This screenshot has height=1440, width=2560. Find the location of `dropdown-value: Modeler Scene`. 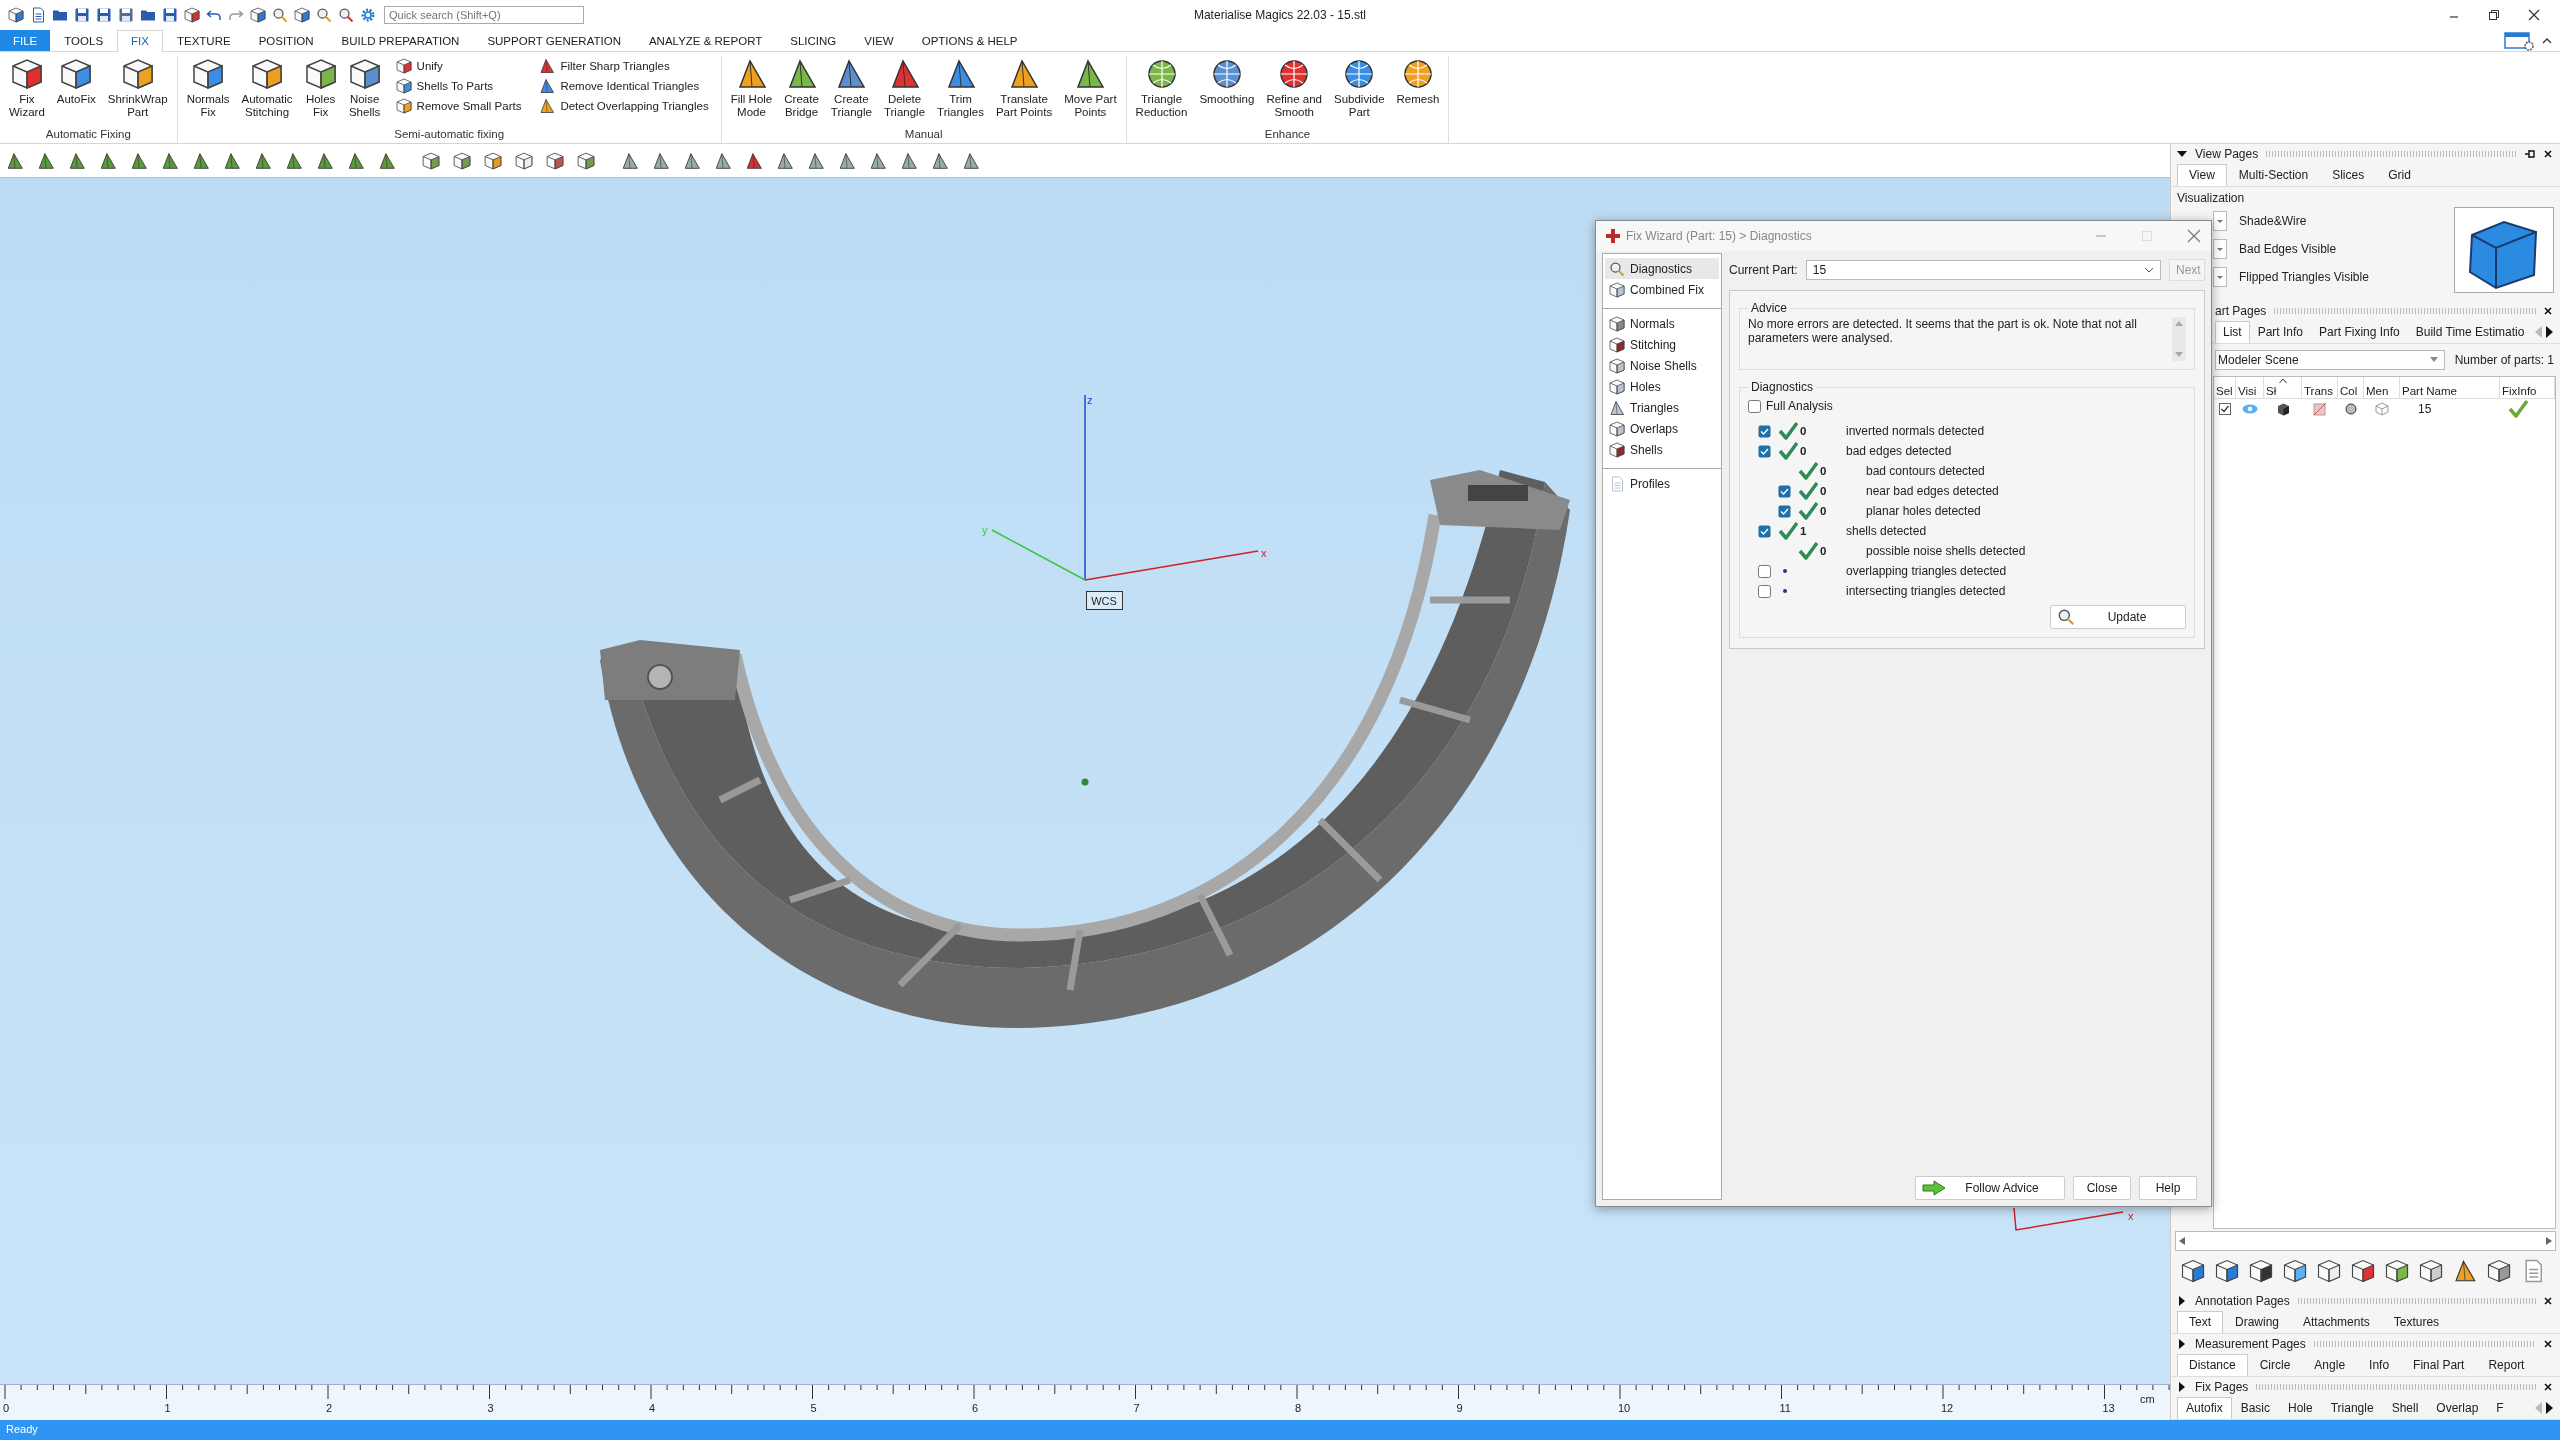

dropdown-value: Modeler Scene is located at coordinates (2258, 360).